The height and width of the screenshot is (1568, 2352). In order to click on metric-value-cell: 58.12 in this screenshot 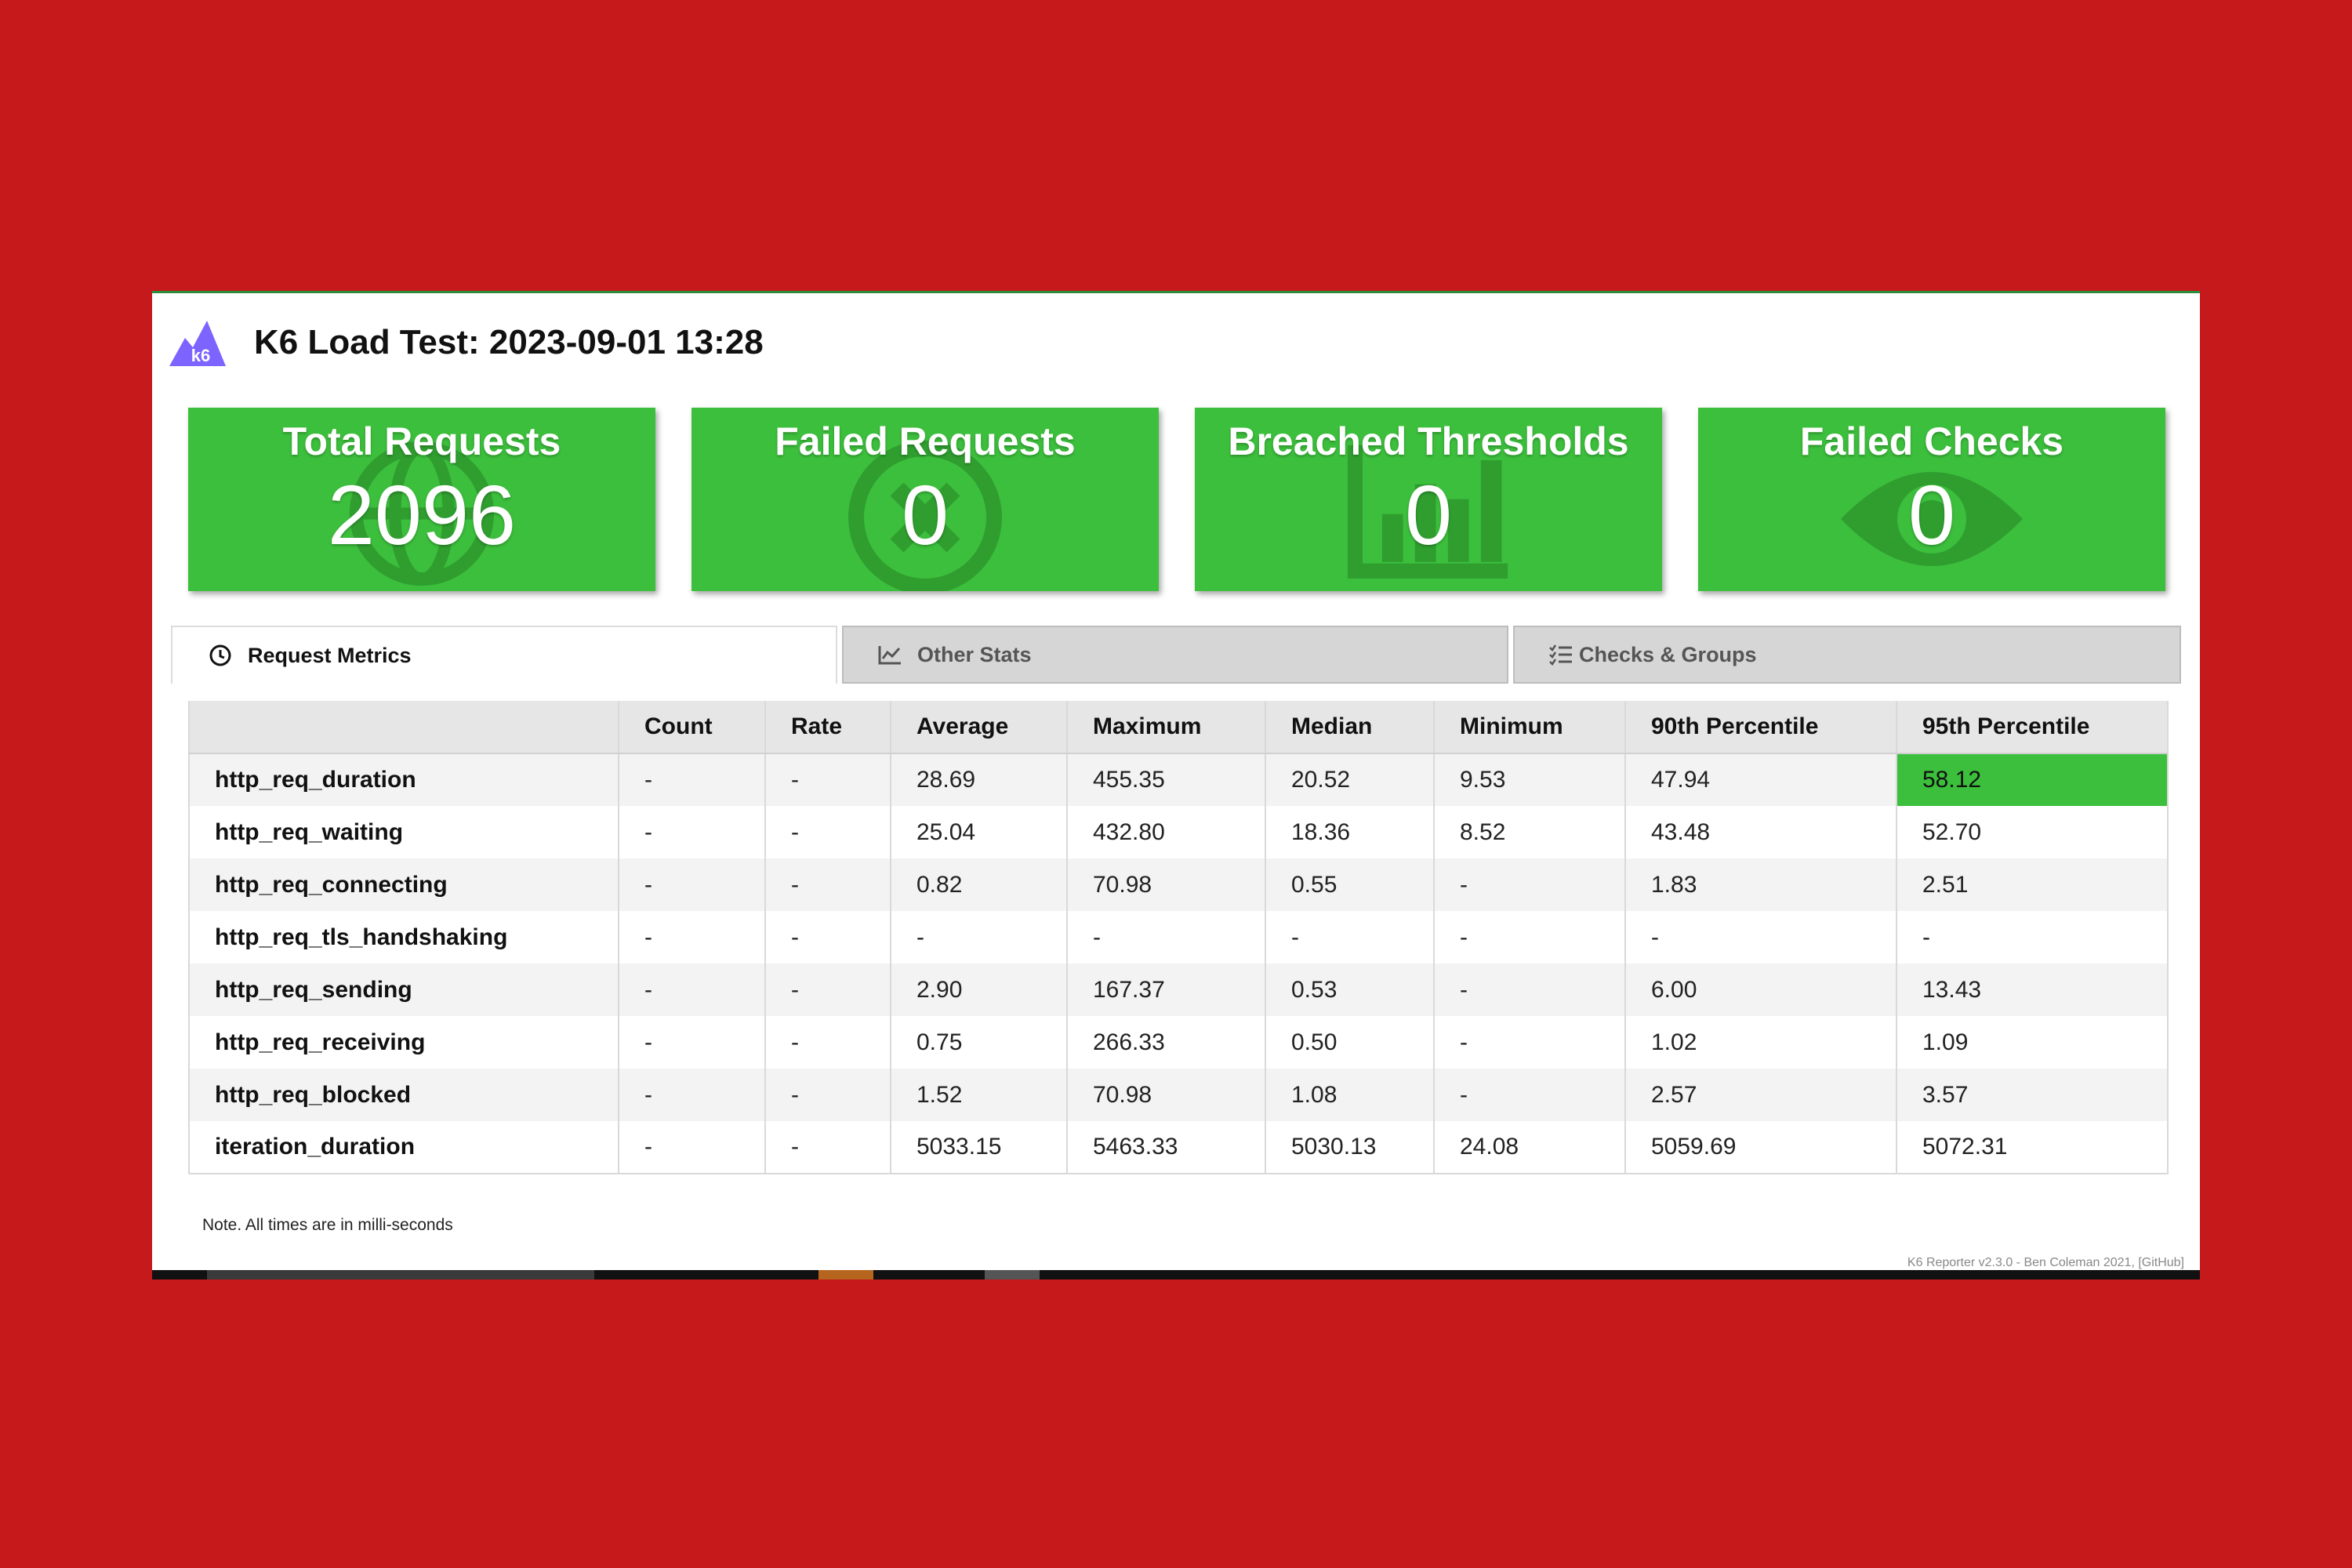, I will do `click(2032, 779)`.